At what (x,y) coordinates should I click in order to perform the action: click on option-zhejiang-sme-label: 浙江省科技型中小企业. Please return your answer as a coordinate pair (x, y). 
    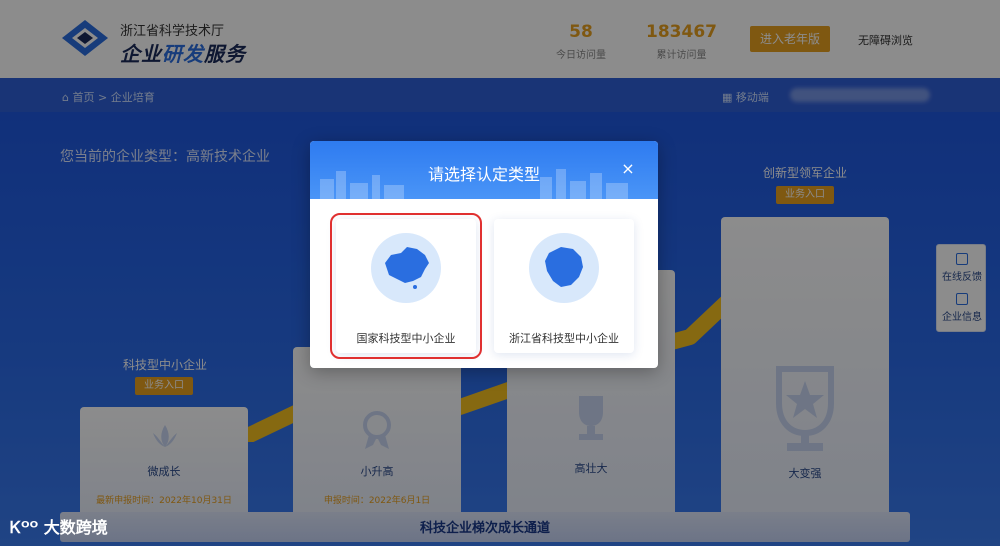
    Looking at the image, I should click on (564, 338).